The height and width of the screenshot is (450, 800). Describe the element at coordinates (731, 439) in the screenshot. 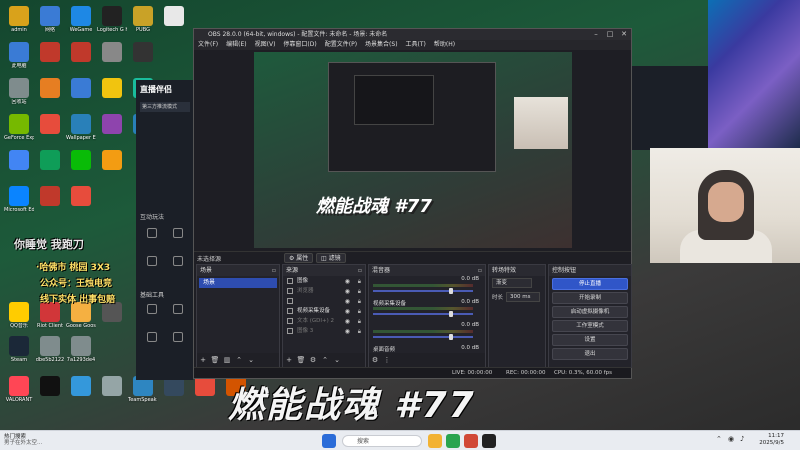

I see `tray-network-icon: ◉` at that location.